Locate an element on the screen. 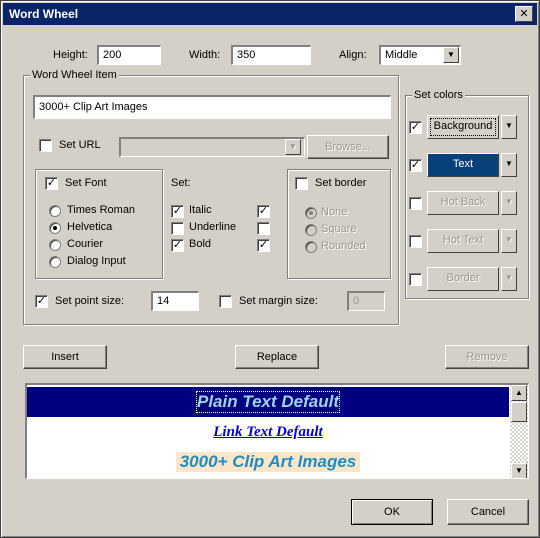 The height and width of the screenshot is (538, 540). color-button-label: Border is located at coordinates (463, 278).